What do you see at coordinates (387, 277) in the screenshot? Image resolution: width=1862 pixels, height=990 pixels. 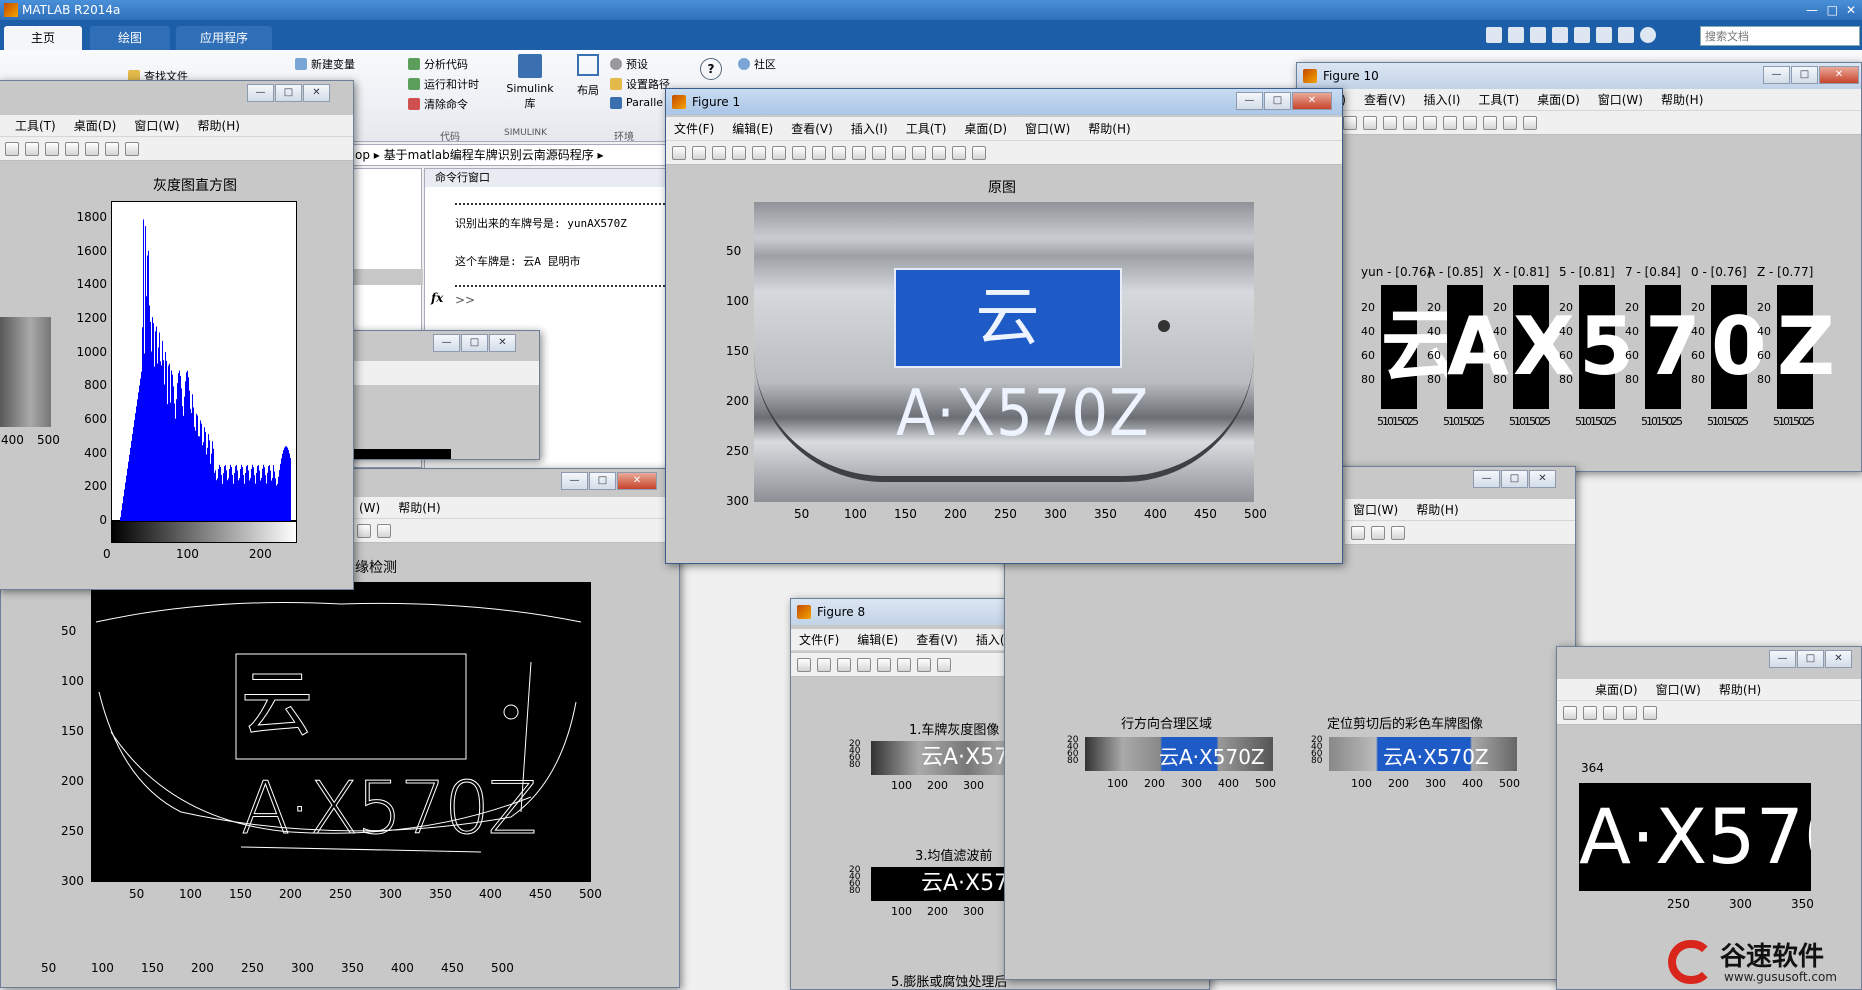 I see `selected-folder-row` at bounding box center [387, 277].